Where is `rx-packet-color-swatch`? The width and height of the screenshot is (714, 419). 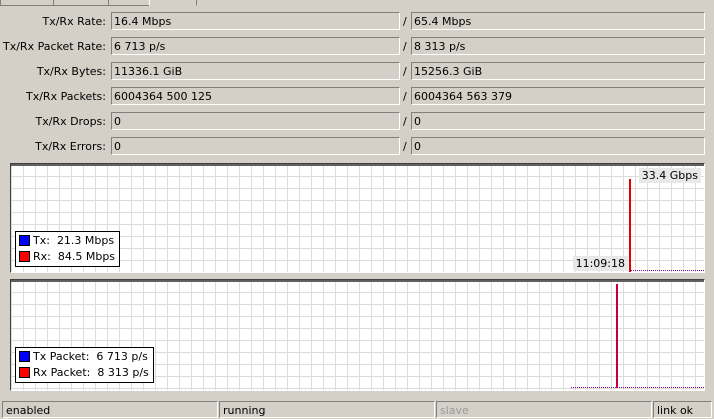
rx-packet-color-swatch is located at coordinates (24, 372).